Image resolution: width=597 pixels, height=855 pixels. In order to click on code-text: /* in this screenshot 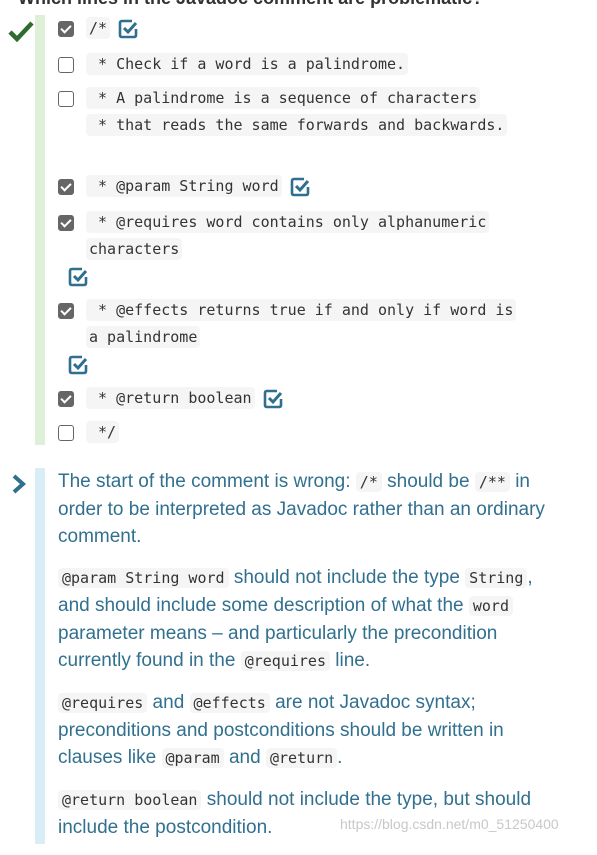, I will do `click(98, 28)`.